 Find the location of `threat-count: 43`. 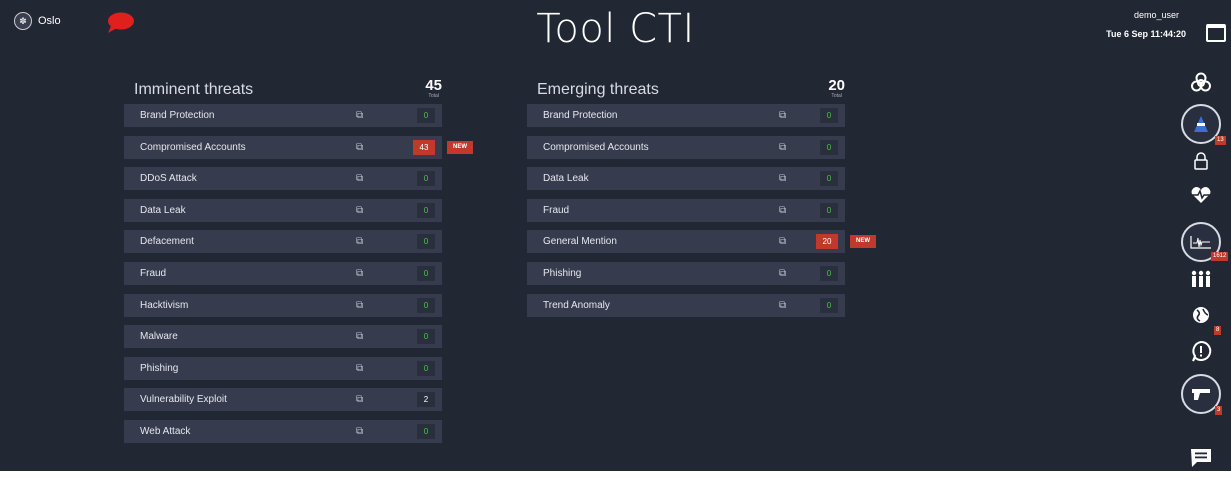

threat-count: 43 is located at coordinates (424, 147).